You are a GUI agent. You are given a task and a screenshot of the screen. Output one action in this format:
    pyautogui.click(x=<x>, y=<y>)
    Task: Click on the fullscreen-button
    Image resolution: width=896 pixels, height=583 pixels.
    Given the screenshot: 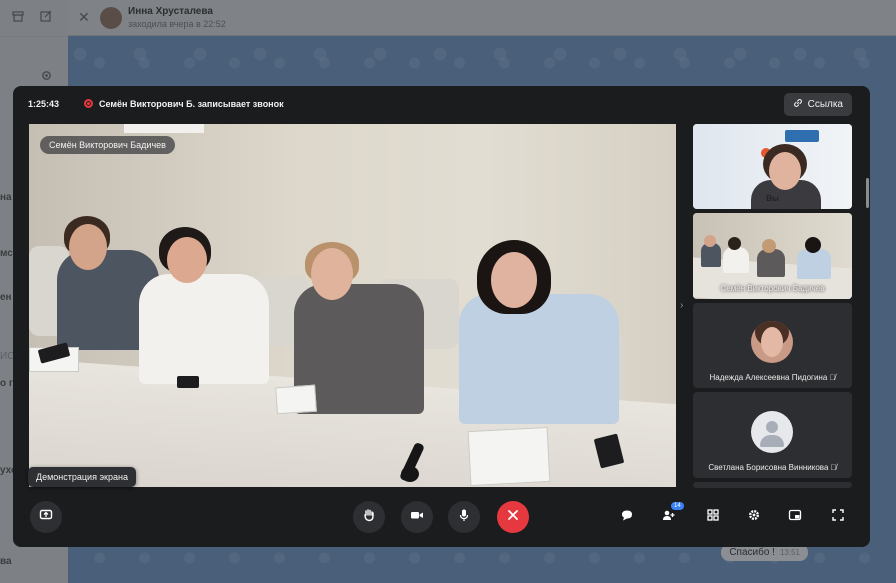 What is the action you would take?
    pyautogui.click(x=838, y=517)
    